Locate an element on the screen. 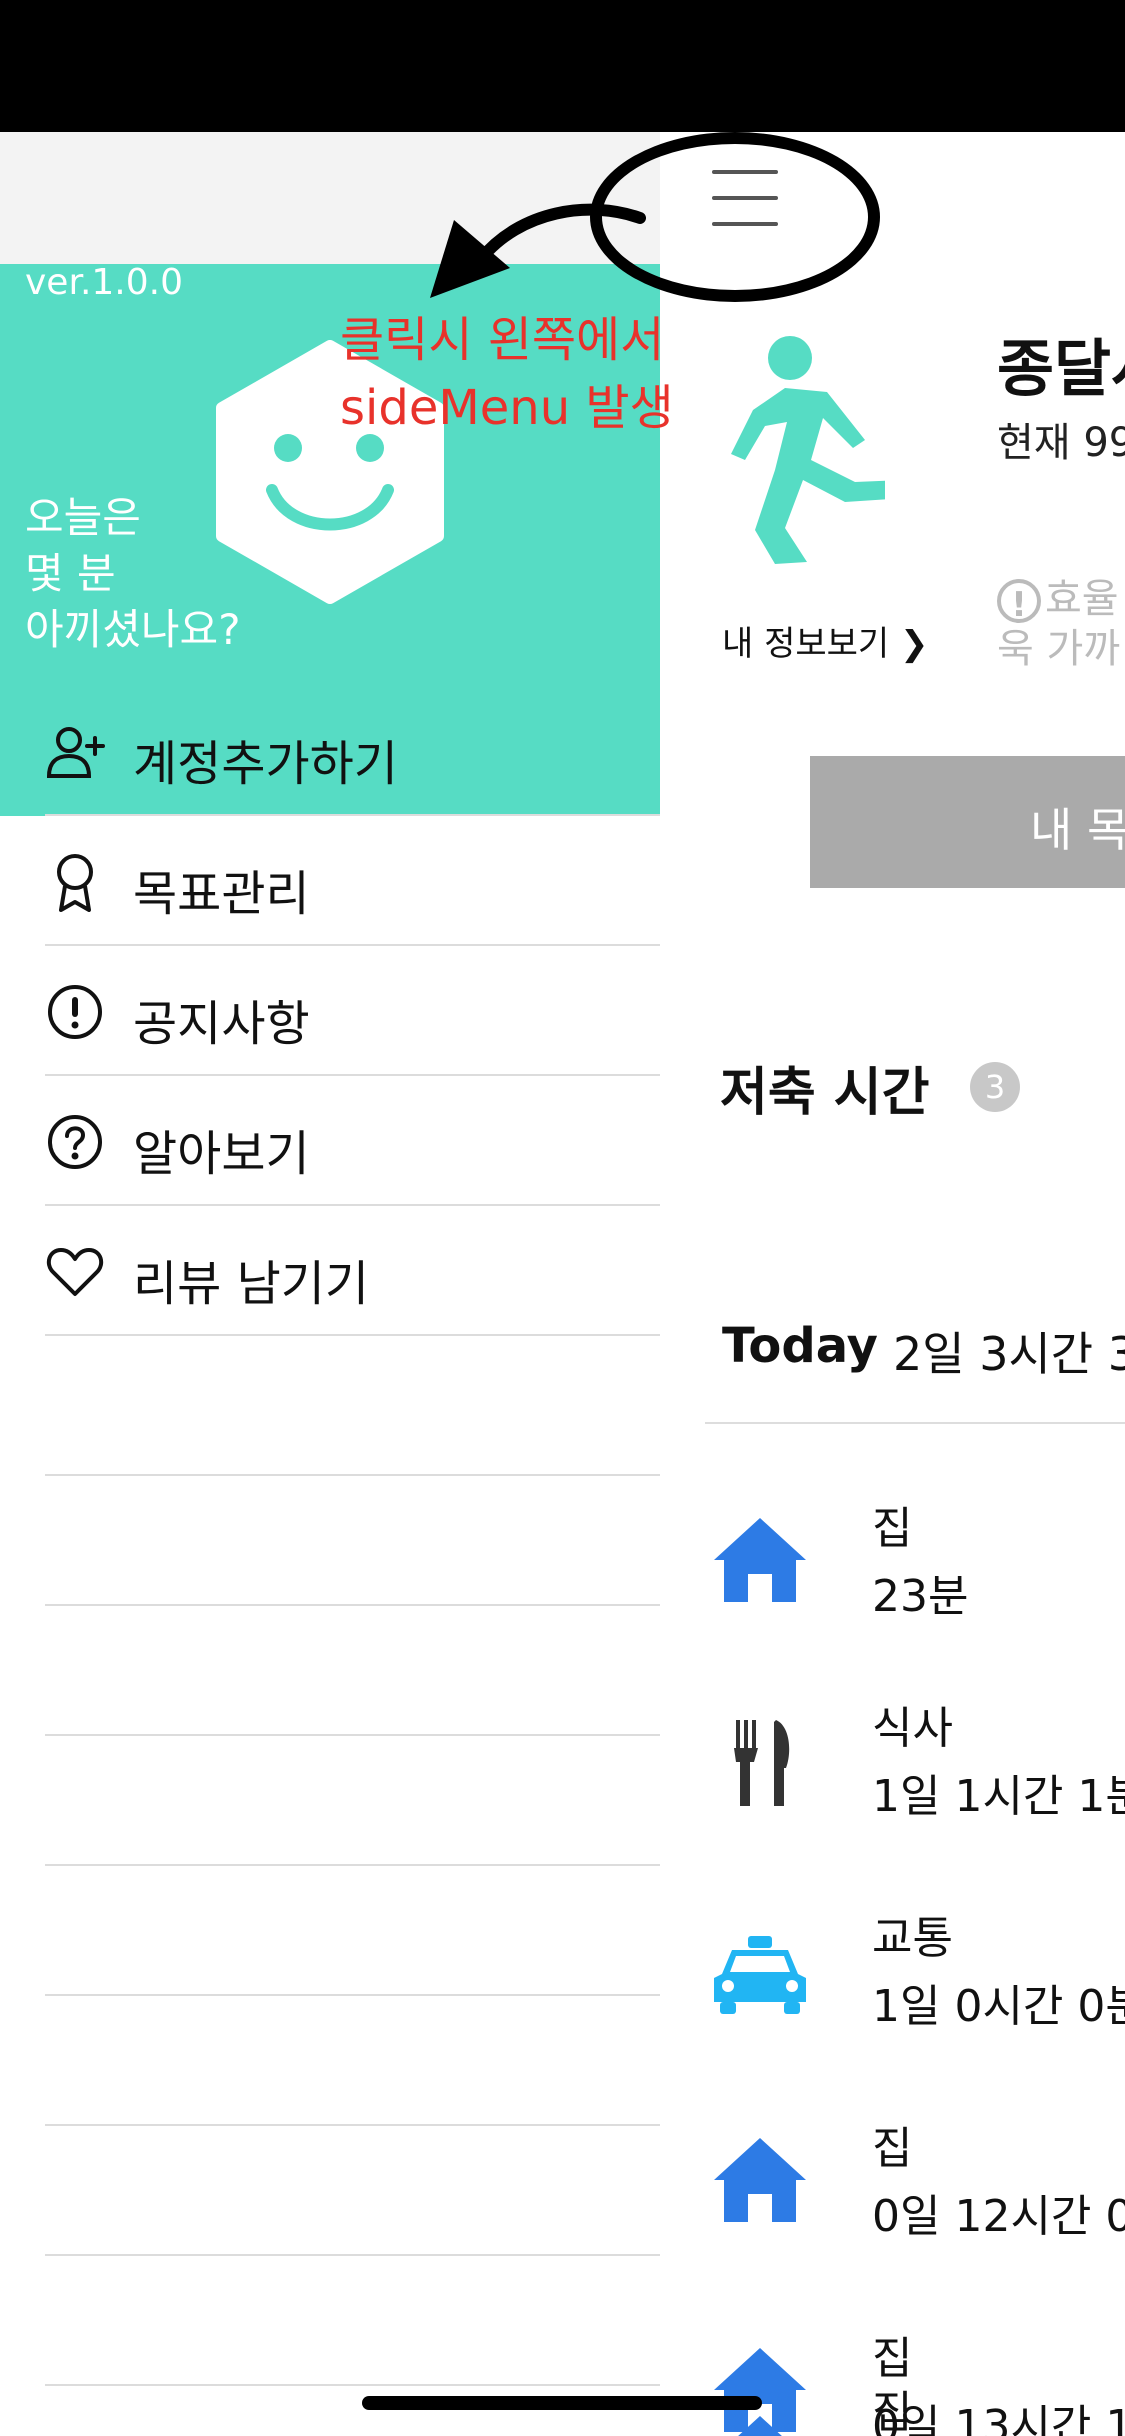  taxi-icon is located at coordinates (760, 1975).